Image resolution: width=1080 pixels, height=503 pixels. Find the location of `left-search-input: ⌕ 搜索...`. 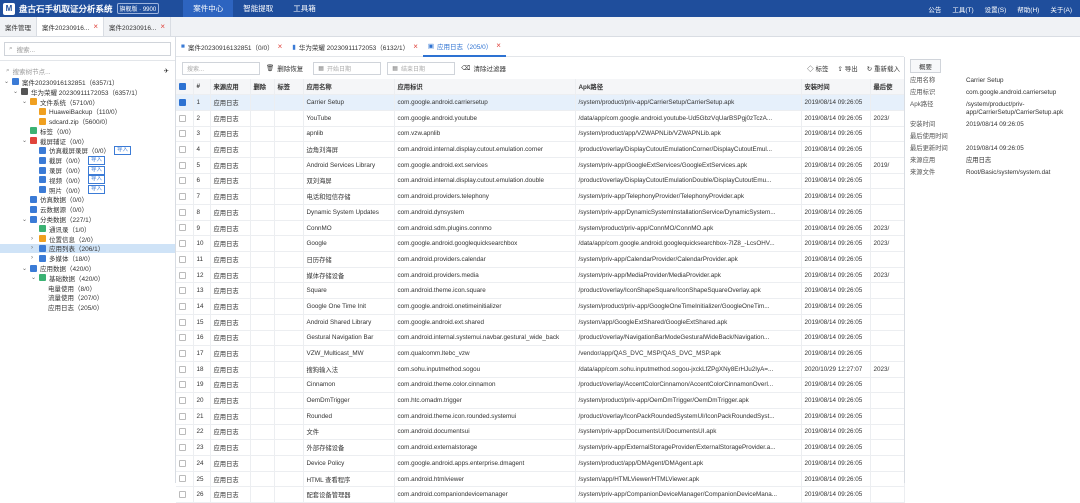

left-search-input: ⌕ 搜索... is located at coordinates (87, 49).